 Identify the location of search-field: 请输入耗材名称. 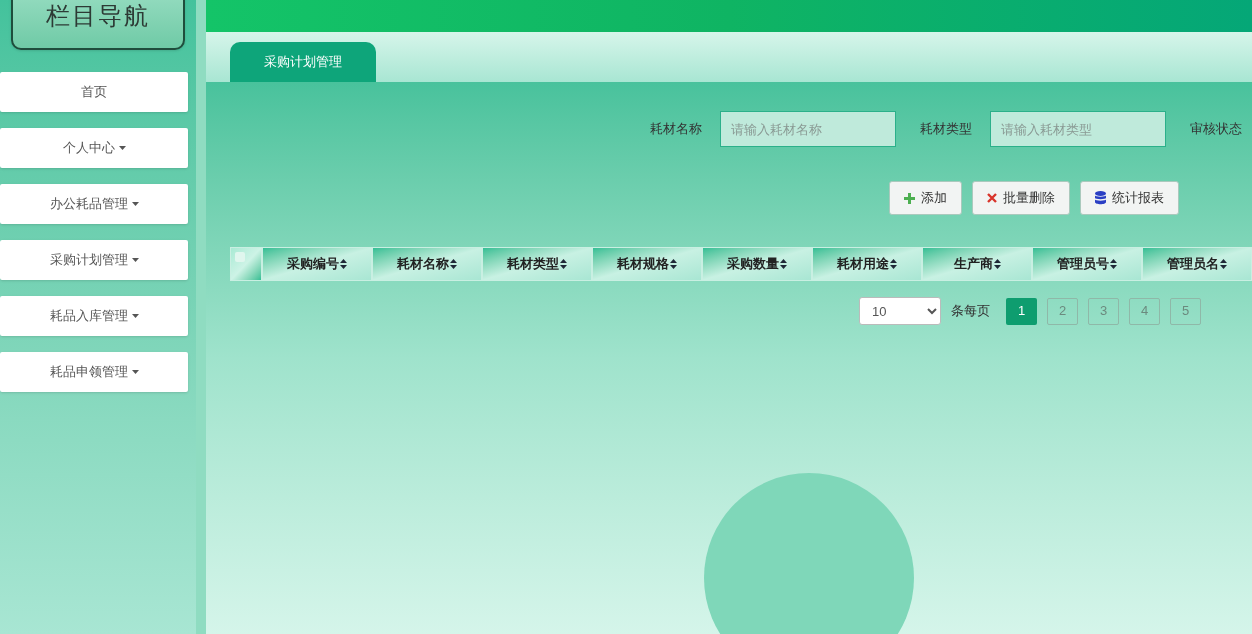
(808, 129).